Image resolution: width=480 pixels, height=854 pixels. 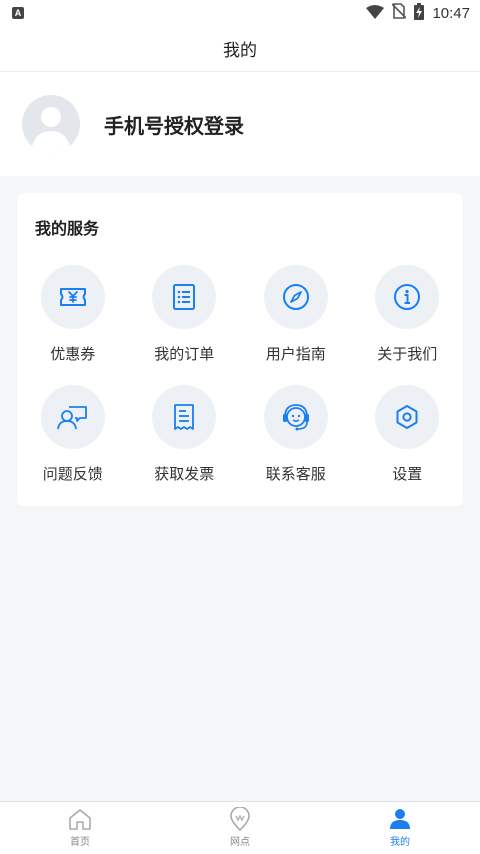 I want to click on compass-icon, so click(x=295, y=297).